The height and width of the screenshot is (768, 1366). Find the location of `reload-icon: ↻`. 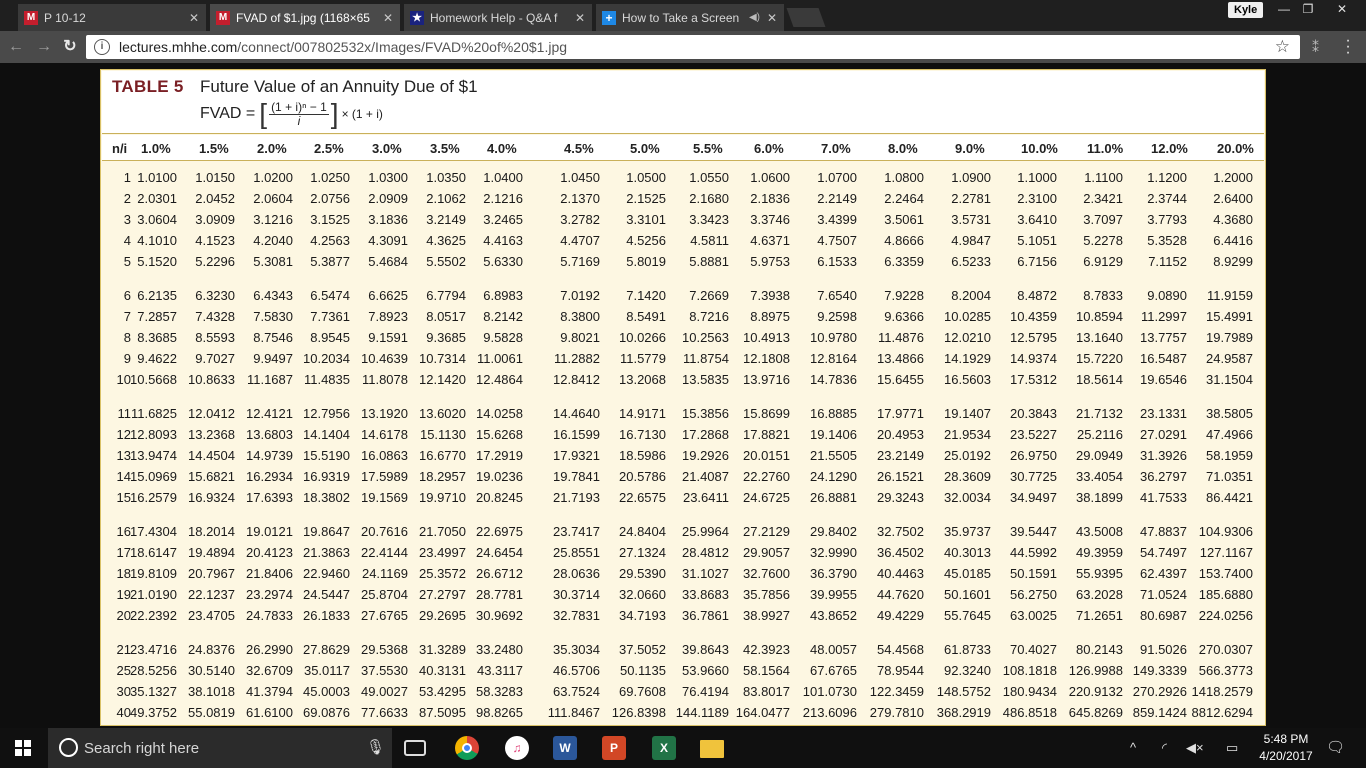

reload-icon: ↻ is located at coordinates (70, 47).